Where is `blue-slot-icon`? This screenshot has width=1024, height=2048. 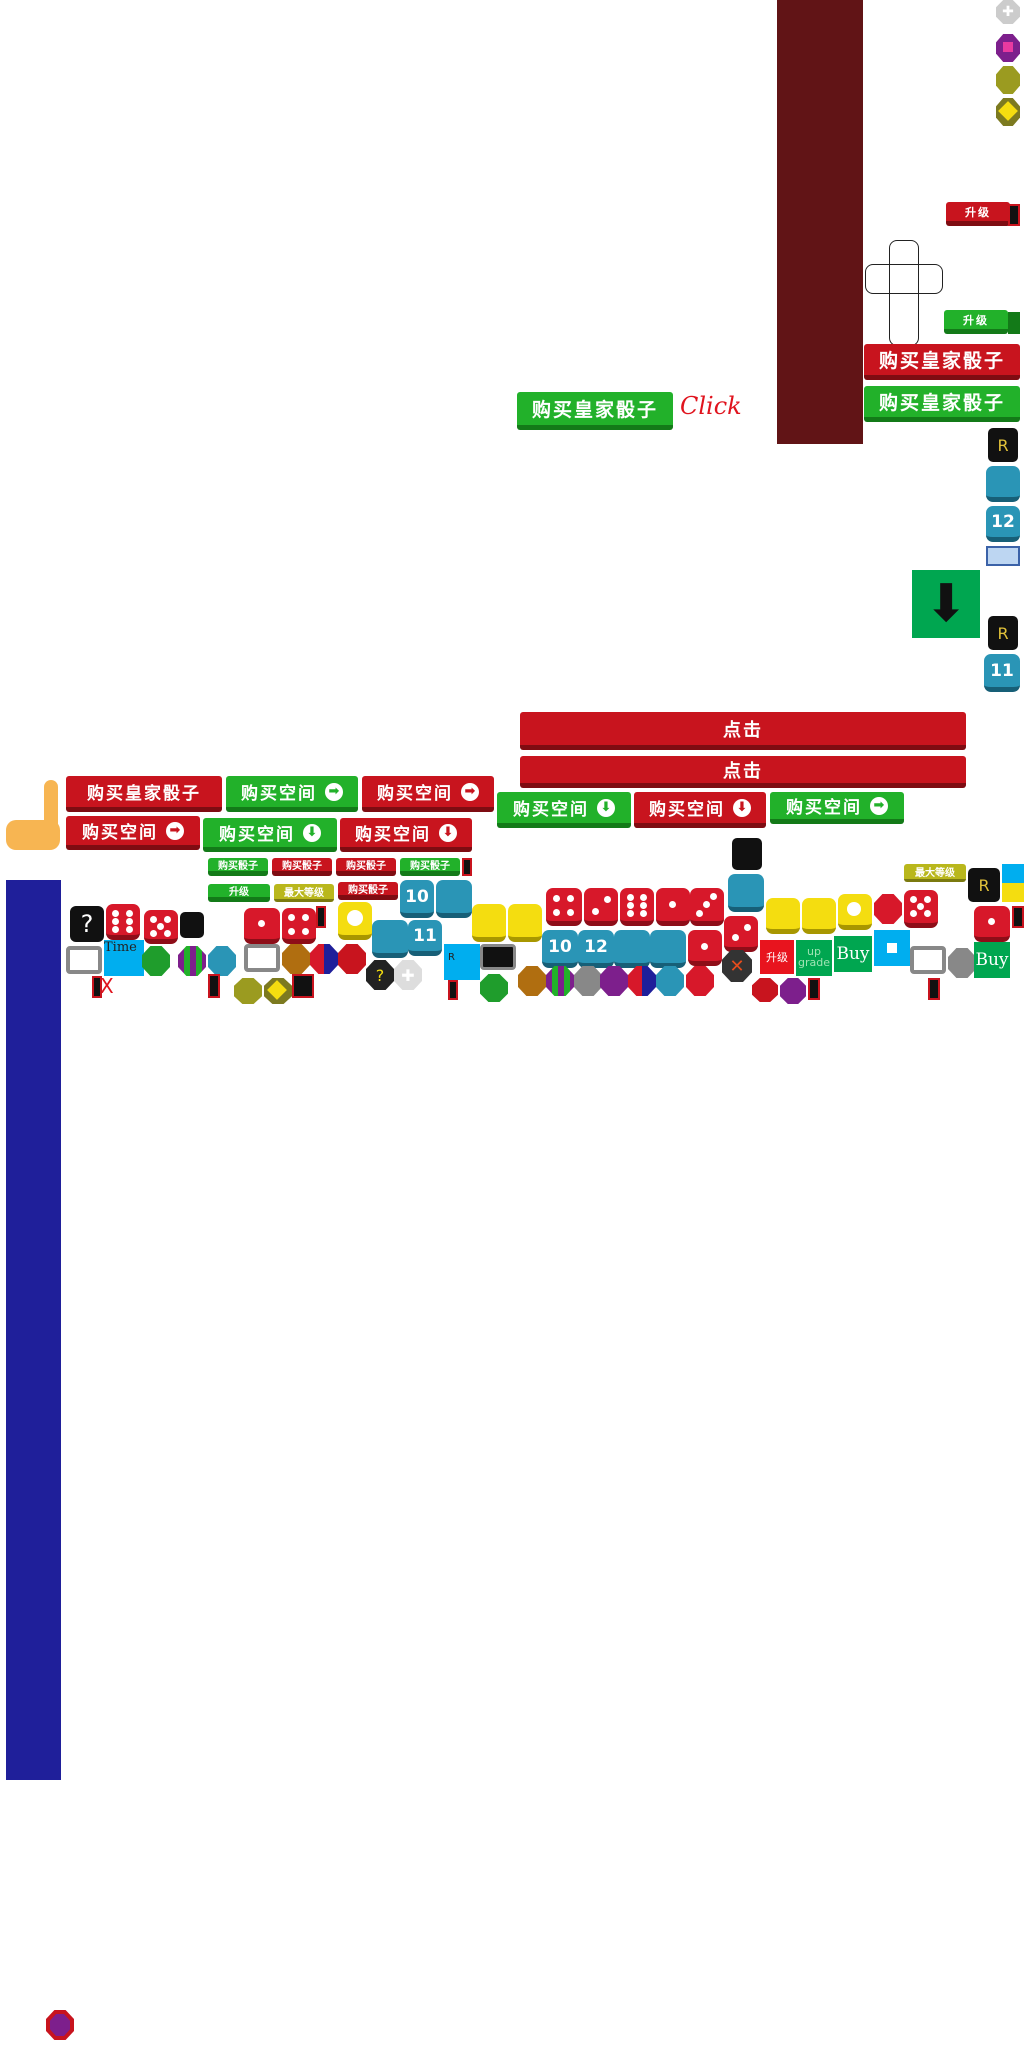 blue-slot-icon is located at coordinates (1003, 556).